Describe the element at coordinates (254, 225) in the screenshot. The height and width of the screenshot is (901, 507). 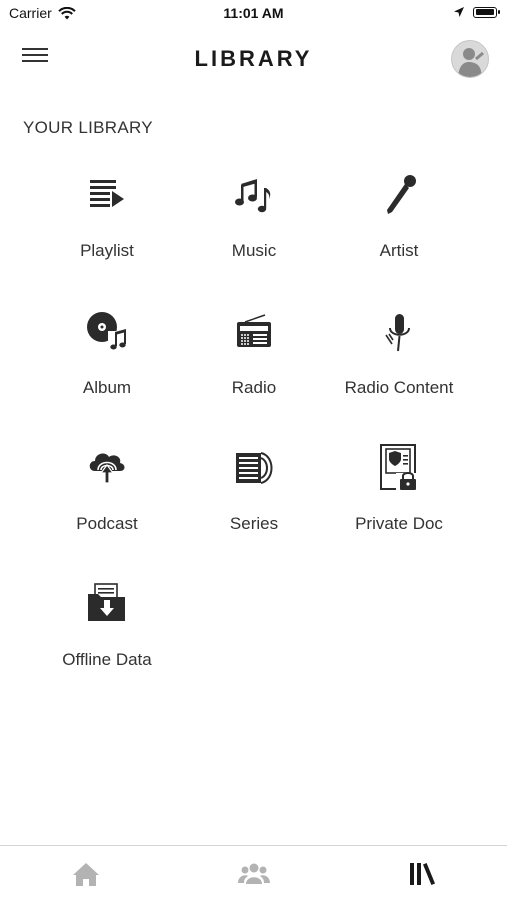
I see `library-item-music: Music` at that location.